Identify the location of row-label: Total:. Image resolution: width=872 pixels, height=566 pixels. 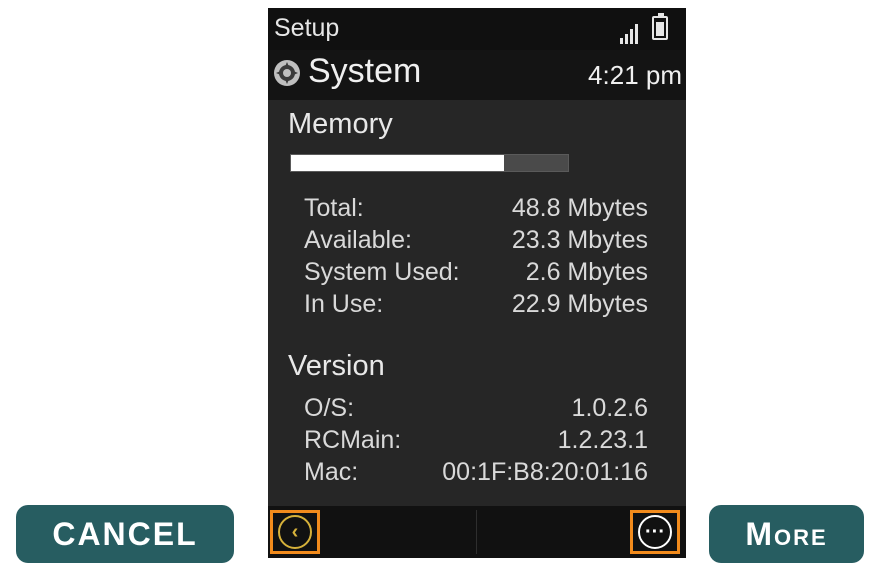
(334, 208).